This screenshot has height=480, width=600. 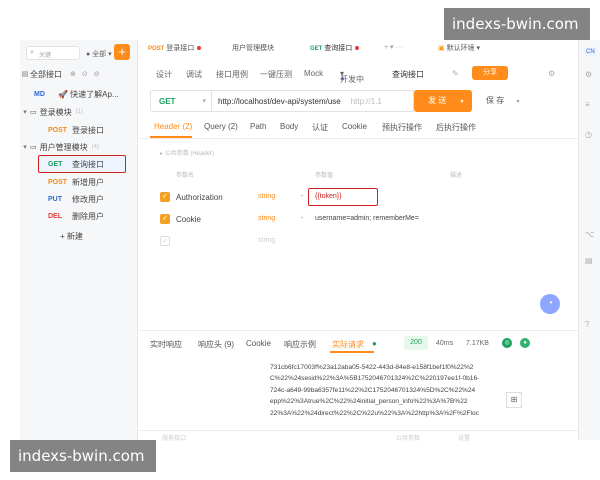 What do you see at coordinates (33, 147) in the screenshot?
I see `folder-icon: ▭` at bounding box center [33, 147].